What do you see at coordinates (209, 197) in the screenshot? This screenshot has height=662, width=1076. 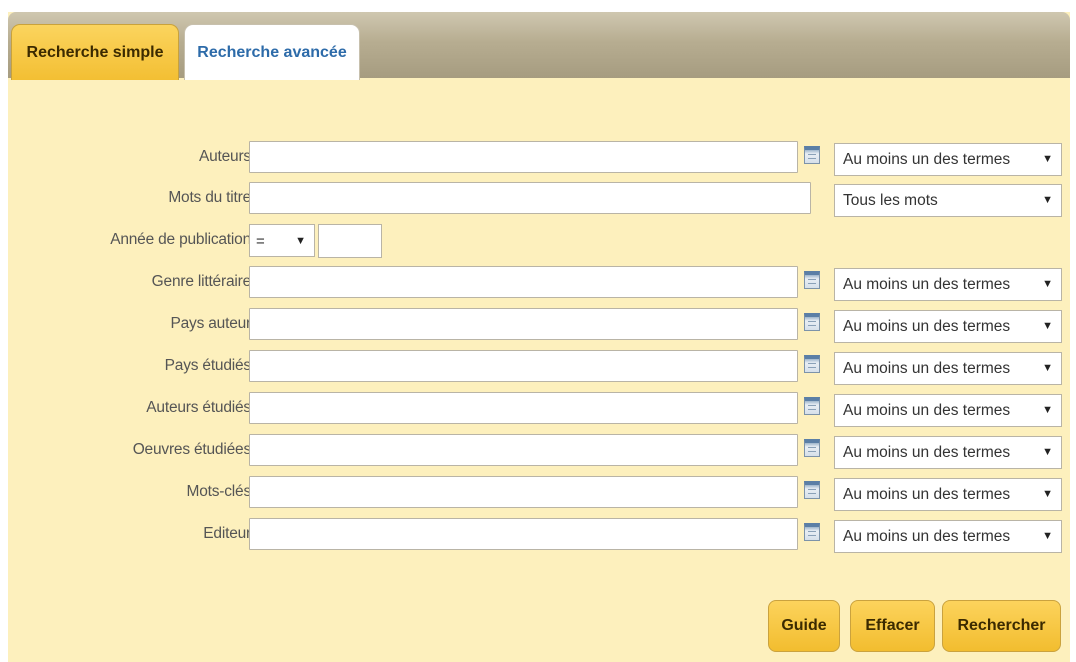 I see `label-titre: Mots du titre` at bounding box center [209, 197].